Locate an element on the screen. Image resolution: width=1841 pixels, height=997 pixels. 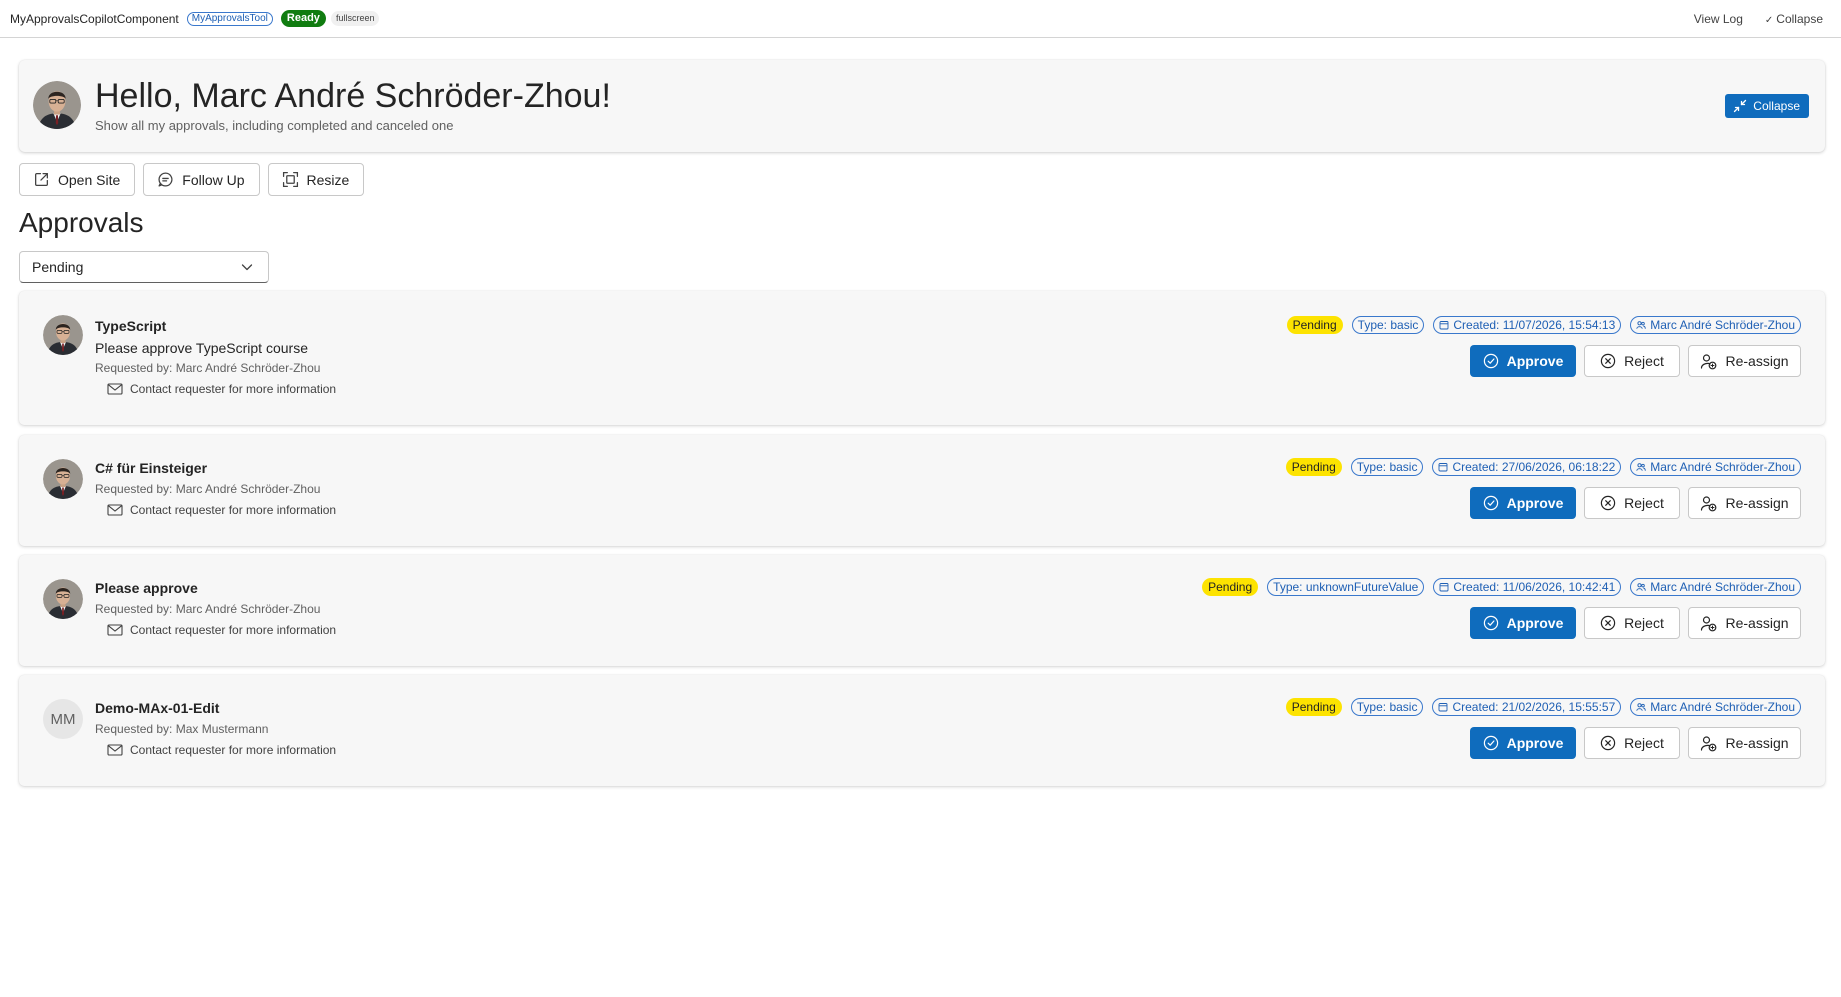
collapse-icon is located at coordinates (1740, 106).